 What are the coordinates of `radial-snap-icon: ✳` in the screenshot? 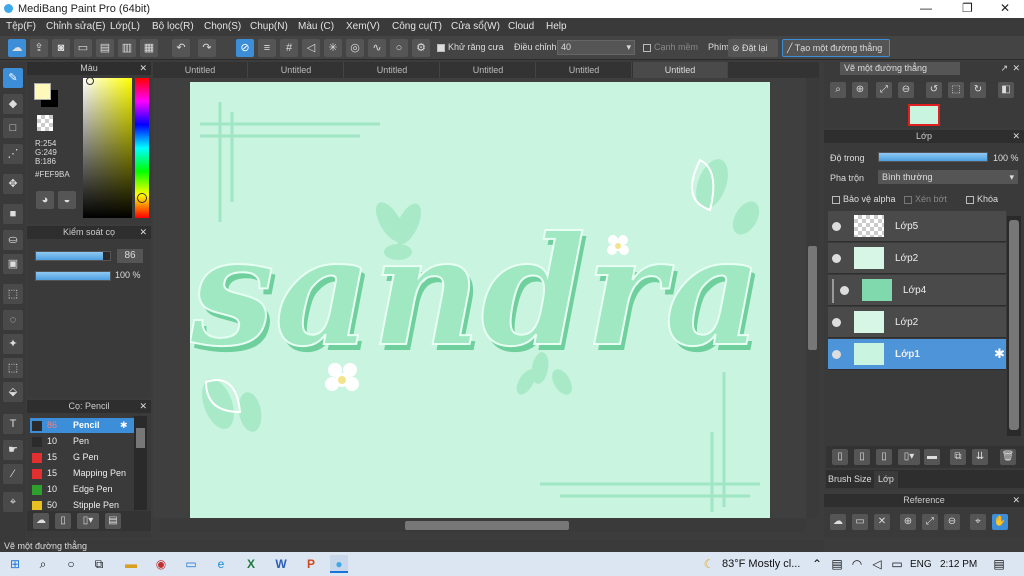 It's located at (333, 48).